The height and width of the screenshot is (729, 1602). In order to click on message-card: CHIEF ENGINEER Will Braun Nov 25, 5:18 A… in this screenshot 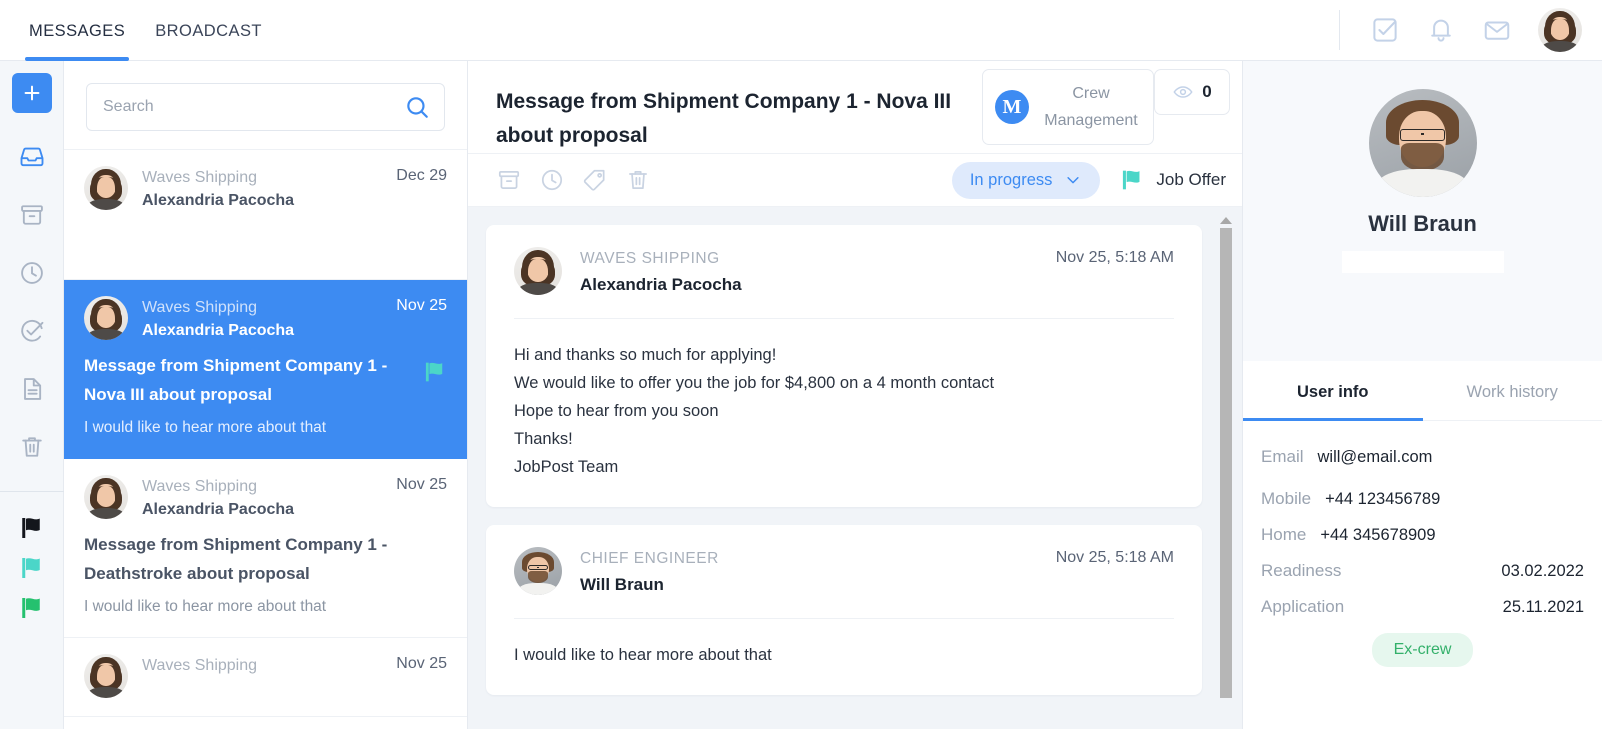, I will do `click(844, 610)`.